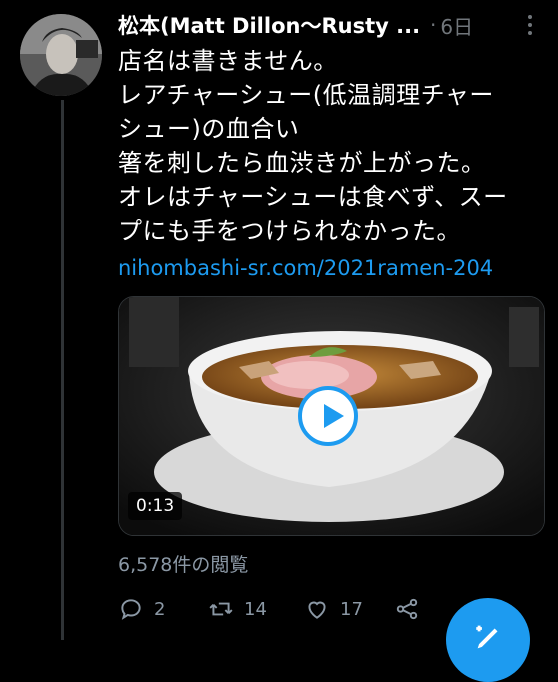  Describe the element at coordinates (351, 609) in the screenshot. I see `like-count: 17` at that location.